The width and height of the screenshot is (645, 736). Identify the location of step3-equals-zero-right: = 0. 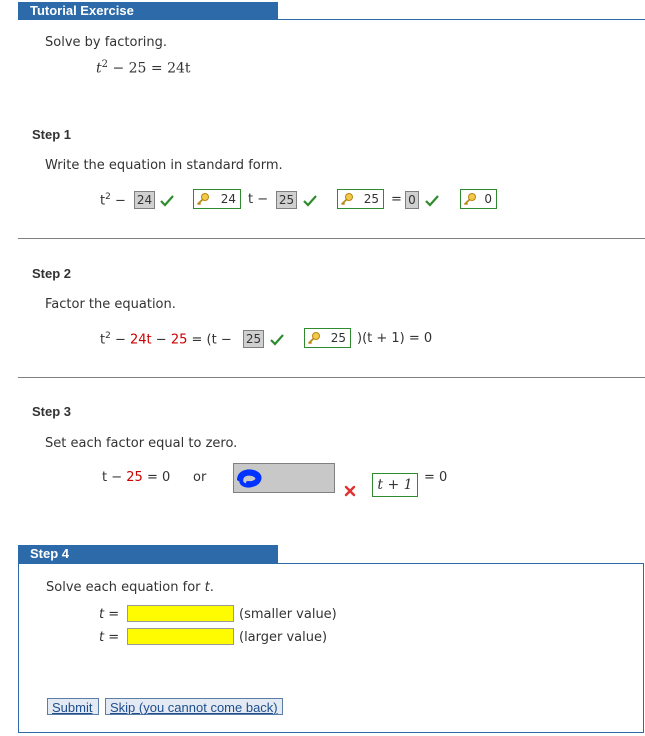
(436, 477).